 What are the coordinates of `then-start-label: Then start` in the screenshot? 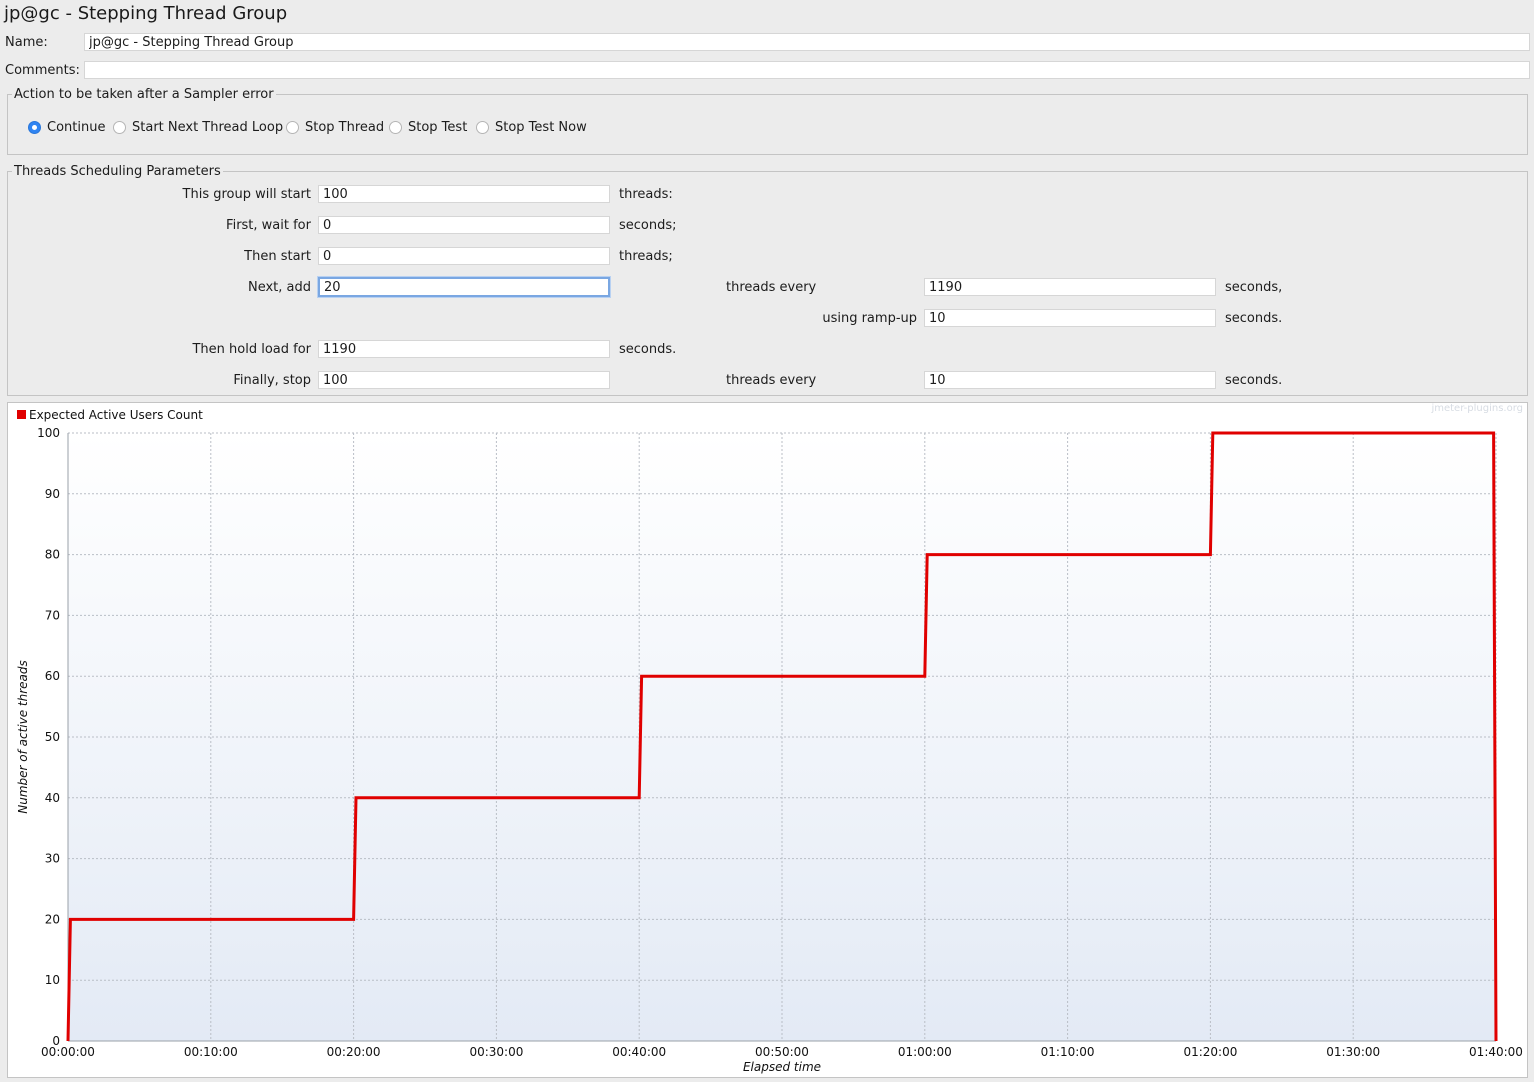 It's located at (277, 256).